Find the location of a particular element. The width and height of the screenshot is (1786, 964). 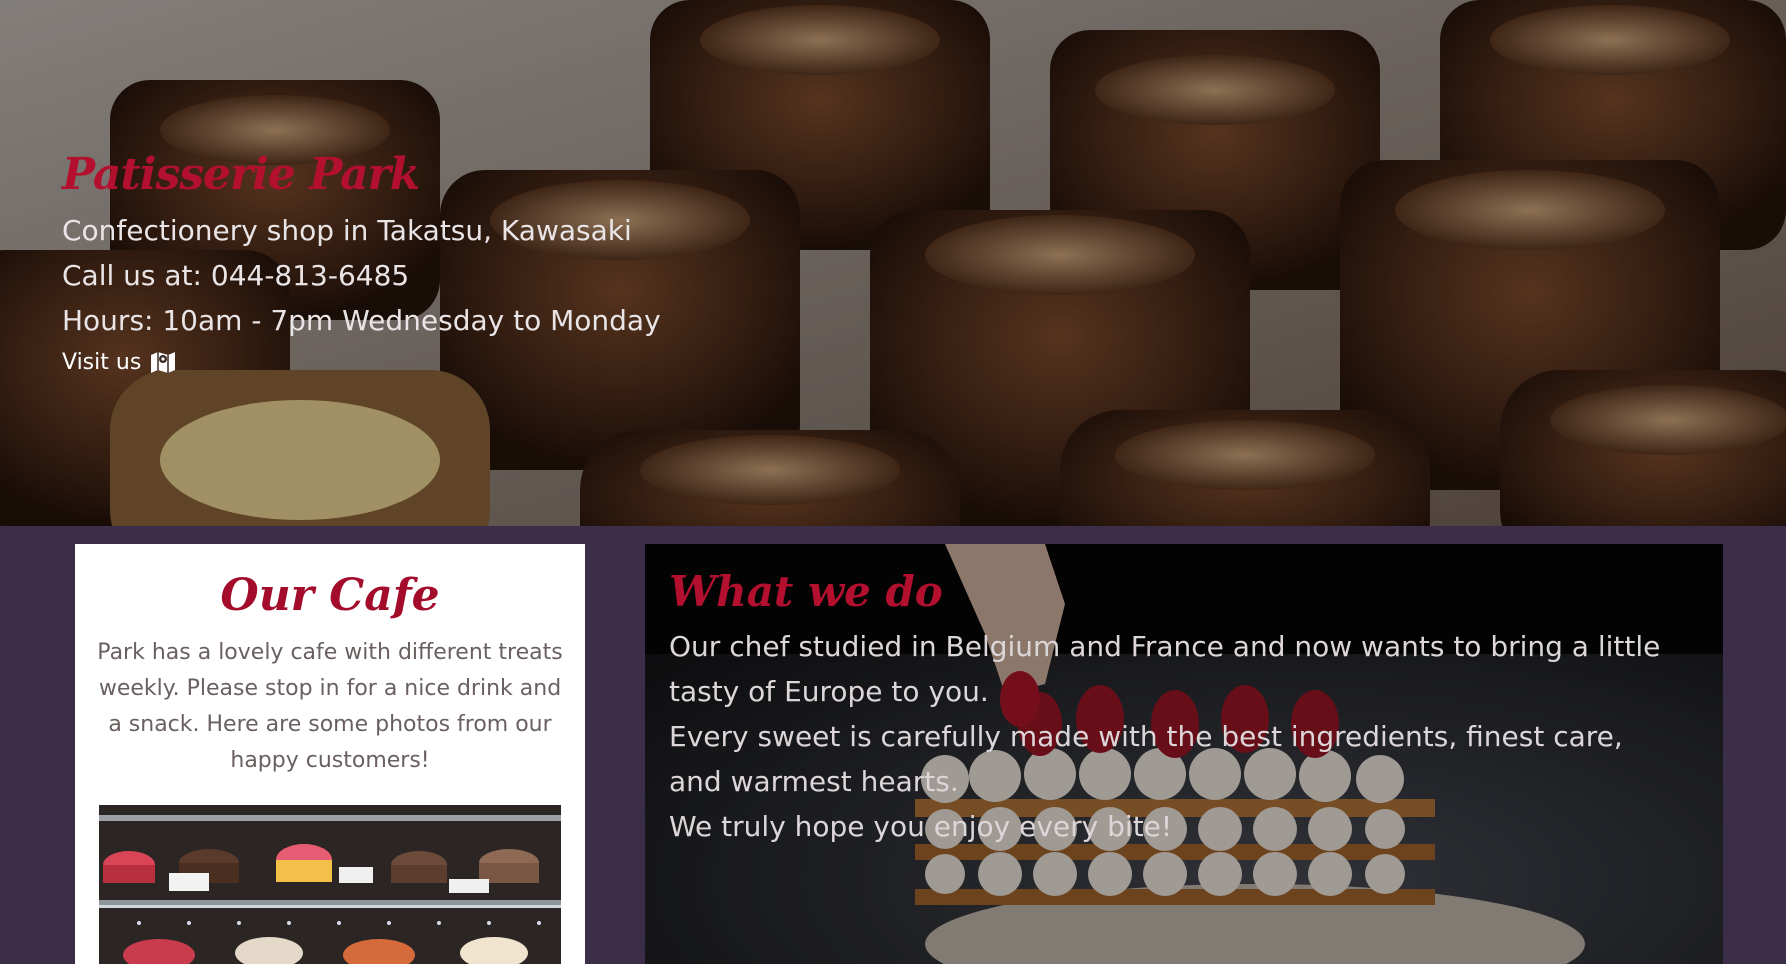

hours-line: Hours: 10am - 7pm Wednesday to Monday is located at coordinates (361, 320).